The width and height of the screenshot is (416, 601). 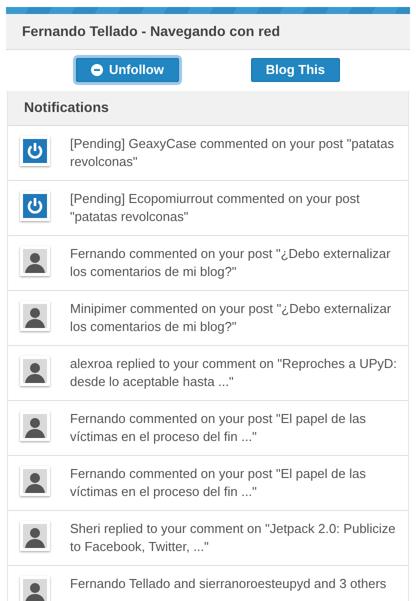 I want to click on notification-text: [Pending] Ecopomiurrout commented on your post "patatas revolconas", so click(x=236, y=208).